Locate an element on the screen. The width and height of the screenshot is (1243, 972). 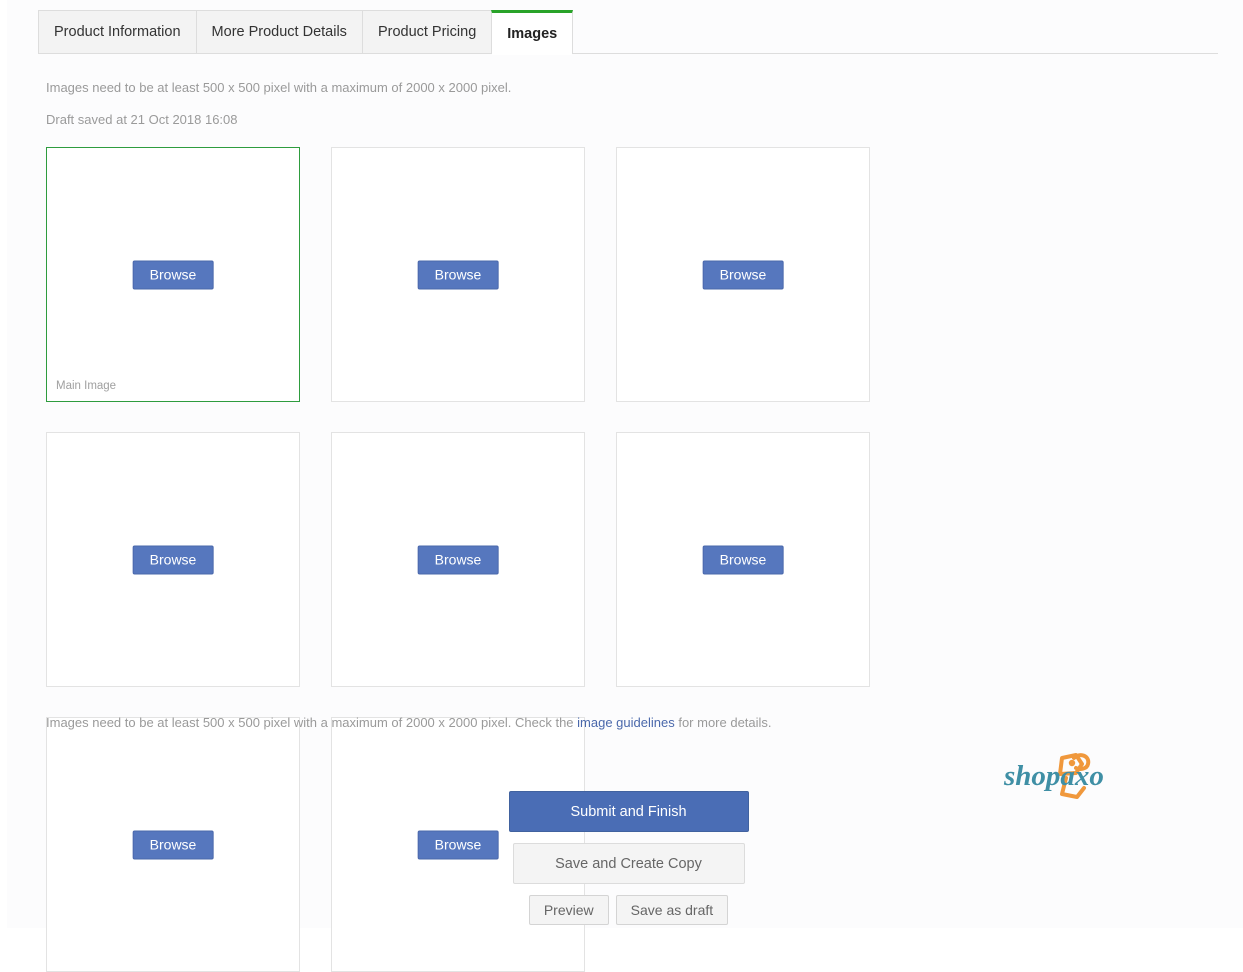
submit-and-finish-button: Submit and Finish is located at coordinates (628, 811).